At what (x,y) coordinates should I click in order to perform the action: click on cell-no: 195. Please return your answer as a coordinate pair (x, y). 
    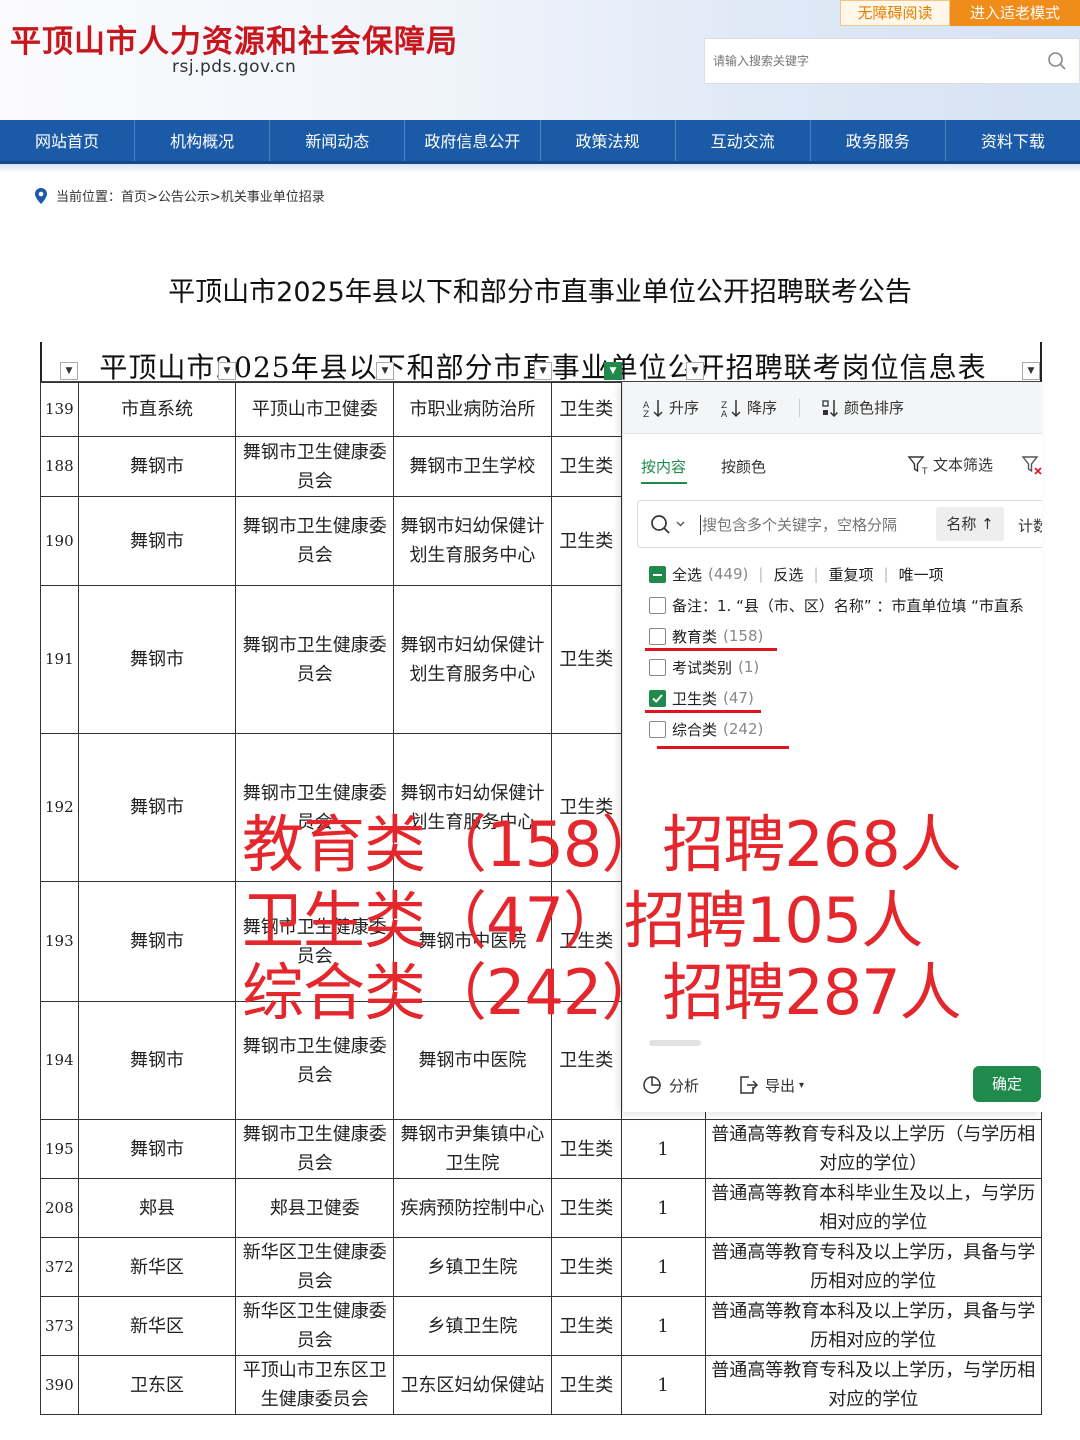
    Looking at the image, I should click on (59, 1149).